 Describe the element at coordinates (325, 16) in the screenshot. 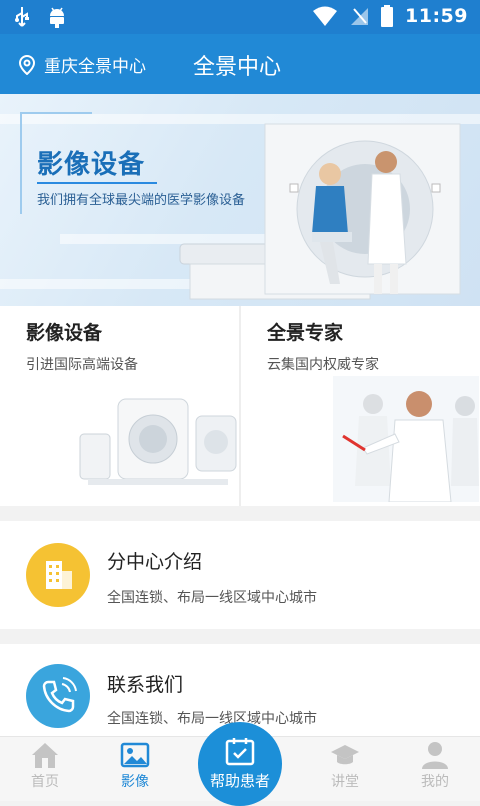

I see `wifi-icon` at that location.